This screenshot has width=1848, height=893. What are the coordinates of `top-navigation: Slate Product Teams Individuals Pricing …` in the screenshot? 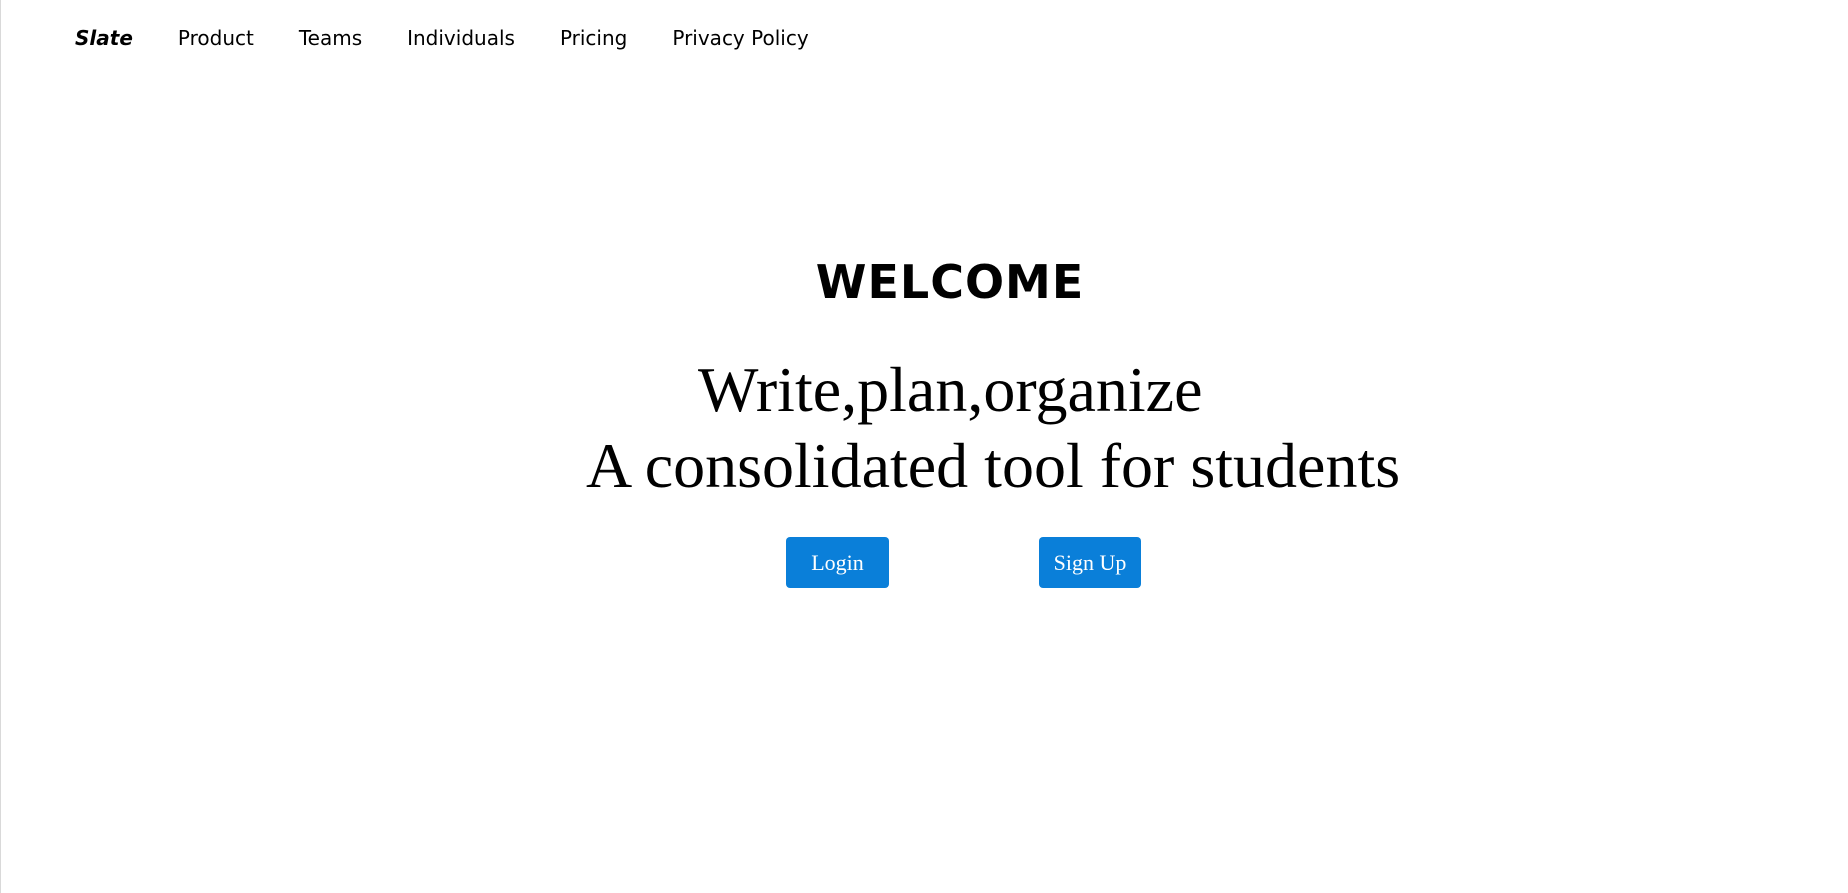 It's located at (464, 38).